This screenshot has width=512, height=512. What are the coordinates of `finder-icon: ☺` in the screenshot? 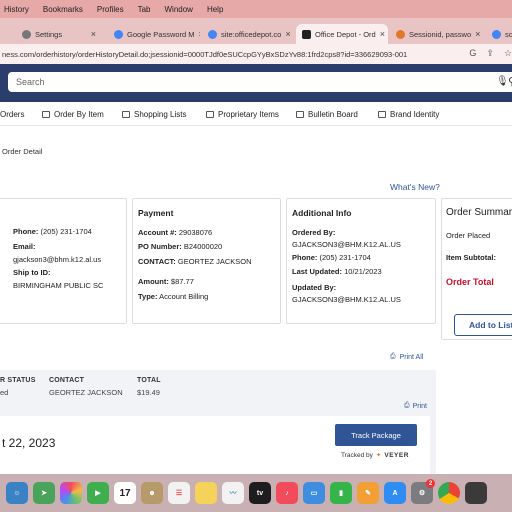 It's located at (17, 493).